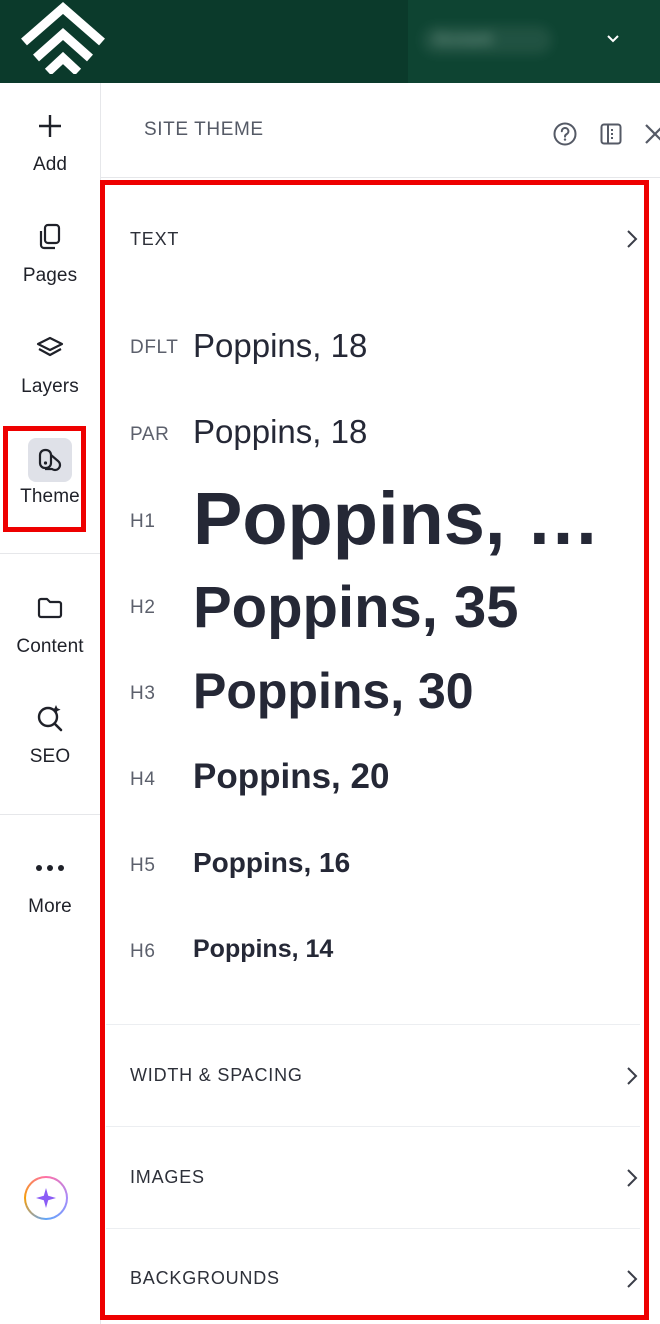  What do you see at coordinates (50, 633) in the screenshot?
I see `sidebar-item-content: Content` at bounding box center [50, 633].